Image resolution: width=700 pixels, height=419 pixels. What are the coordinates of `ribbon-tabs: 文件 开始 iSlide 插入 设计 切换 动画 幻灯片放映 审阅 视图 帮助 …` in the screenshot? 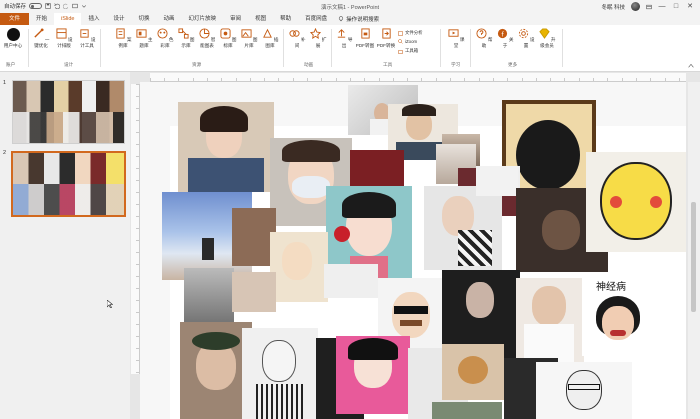 It's located at (350, 19).